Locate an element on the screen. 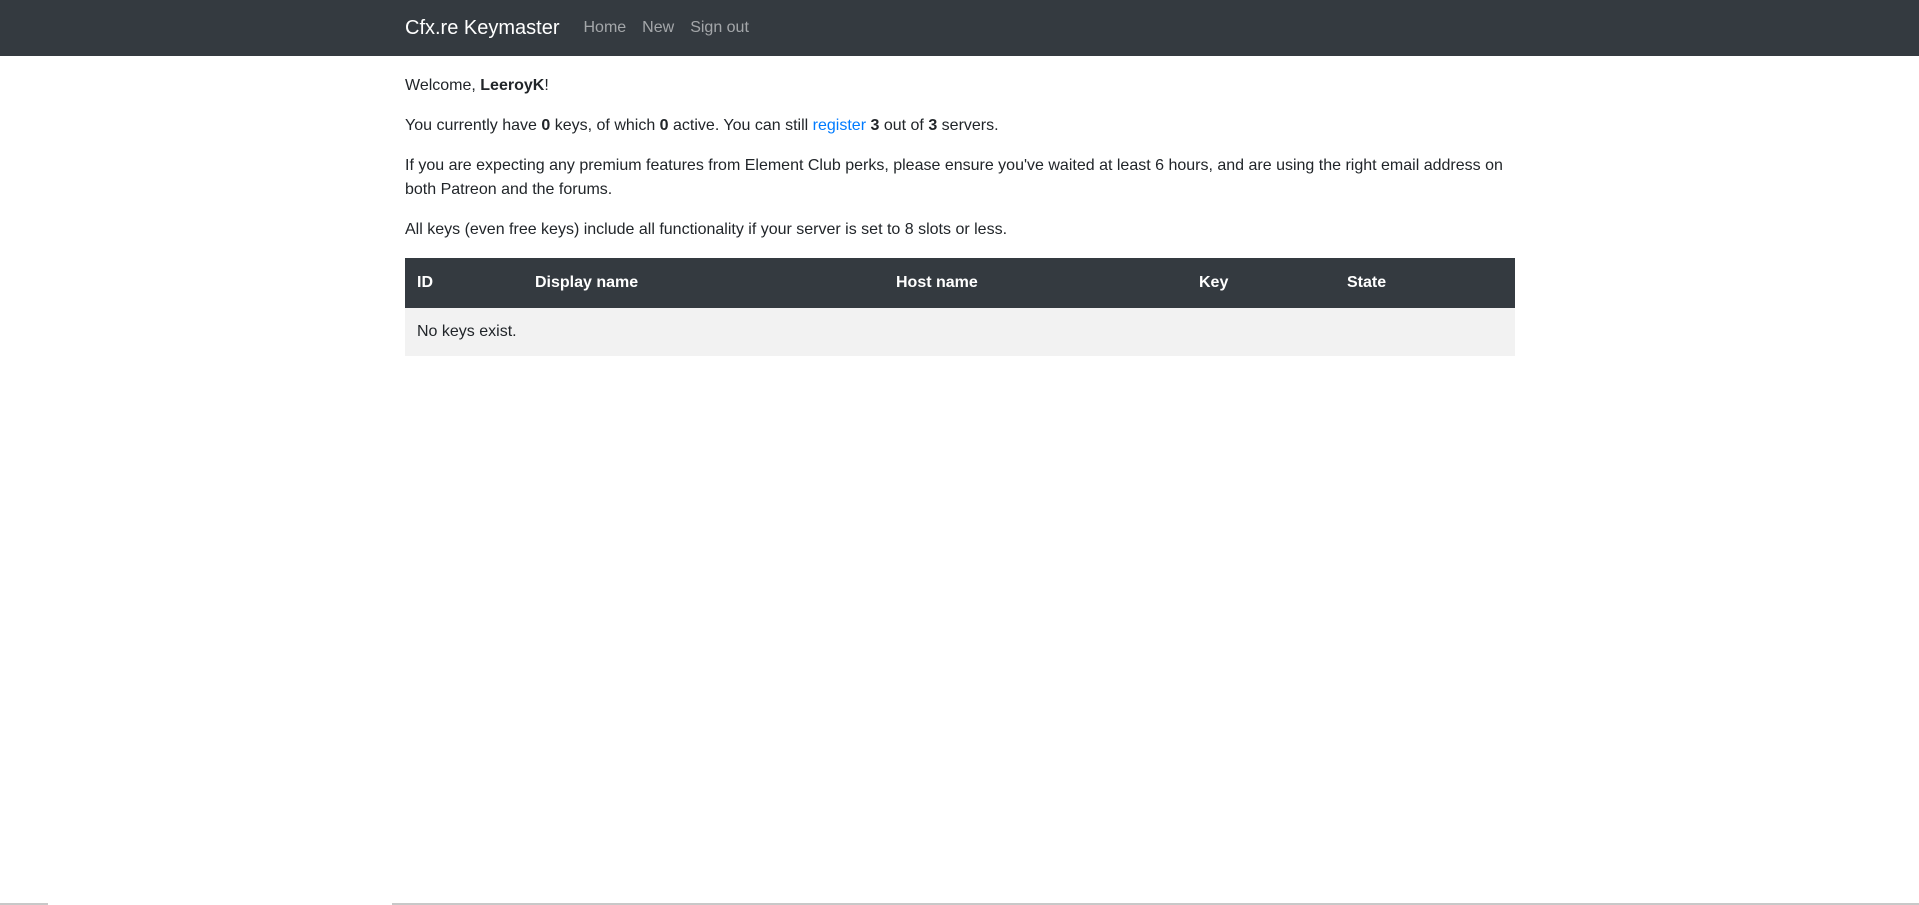 This screenshot has height=905, width=1919. column-header-display-name: Display name is located at coordinates (587, 282).